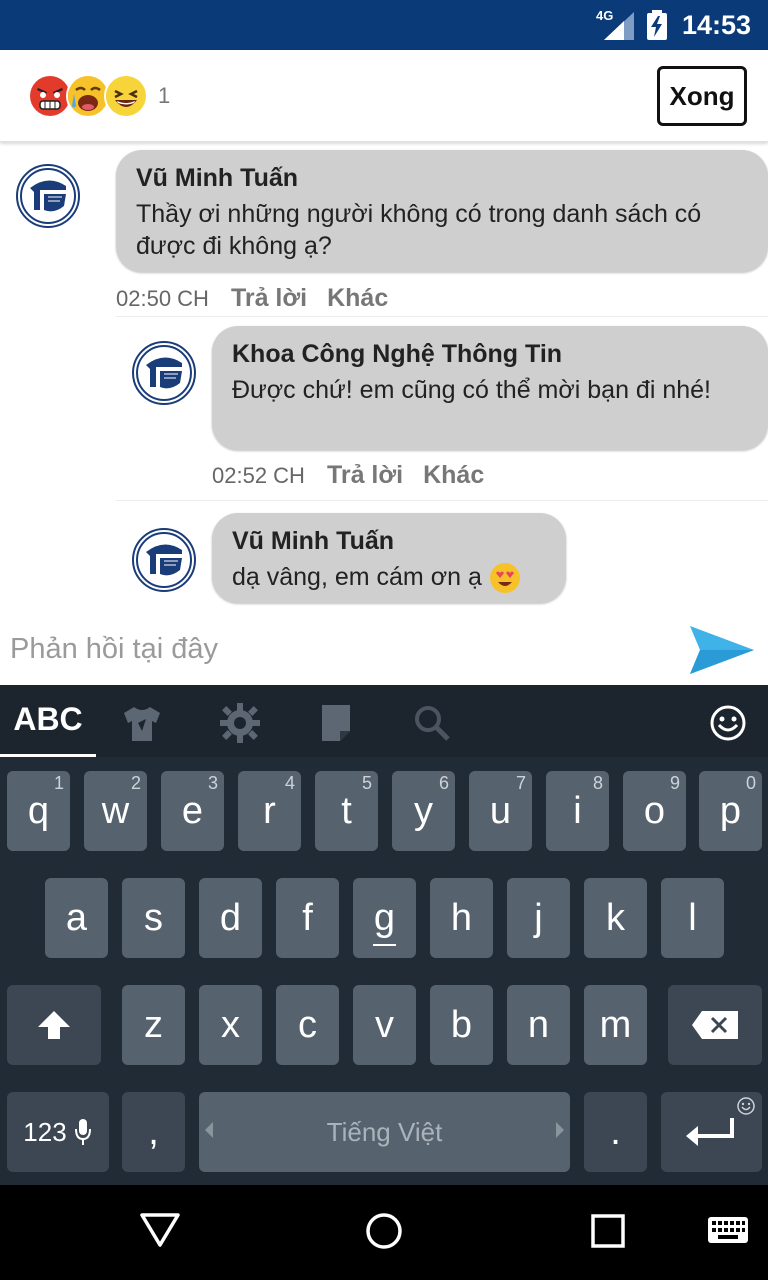 Image resolution: width=768 pixels, height=1280 pixels. What do you see at coordinates (209, 1130) in the screenshot?
I see `language-prev-icon` at bounding box center [209, 1130].